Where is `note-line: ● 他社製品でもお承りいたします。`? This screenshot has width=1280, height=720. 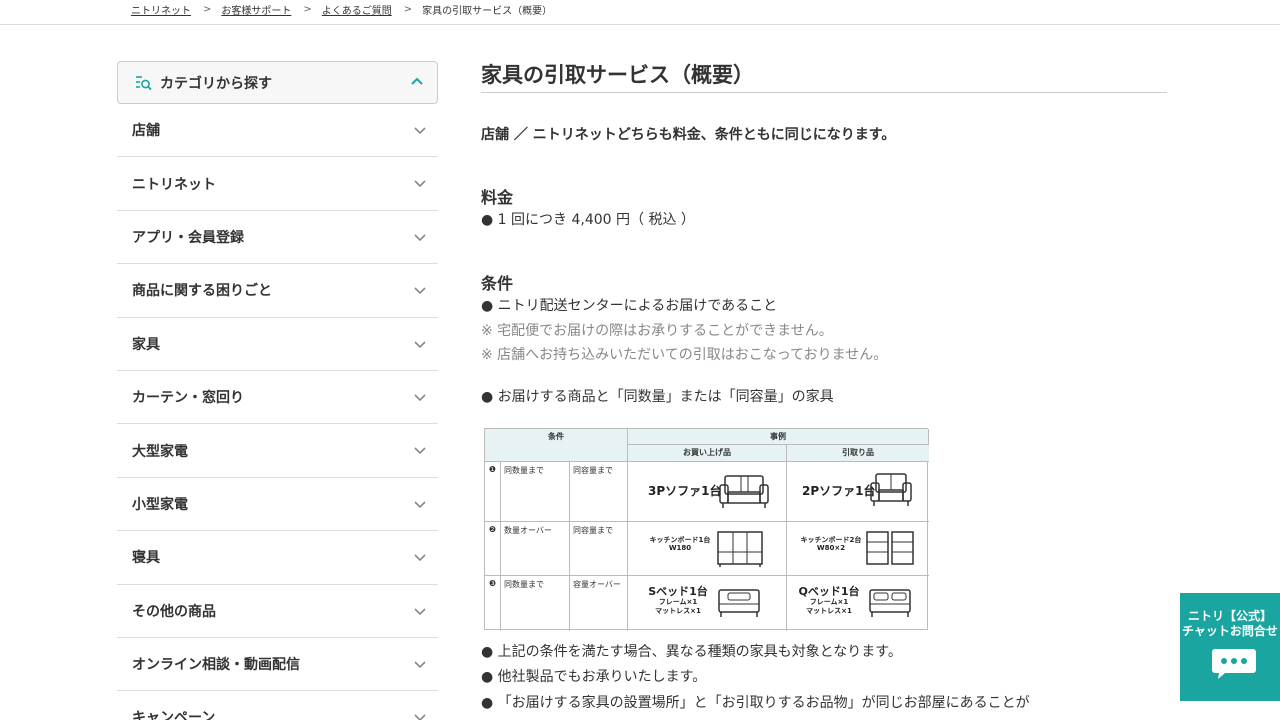
note-line: ● 他社製品でもお承りいたします。 is located at coordinates (594, 677).